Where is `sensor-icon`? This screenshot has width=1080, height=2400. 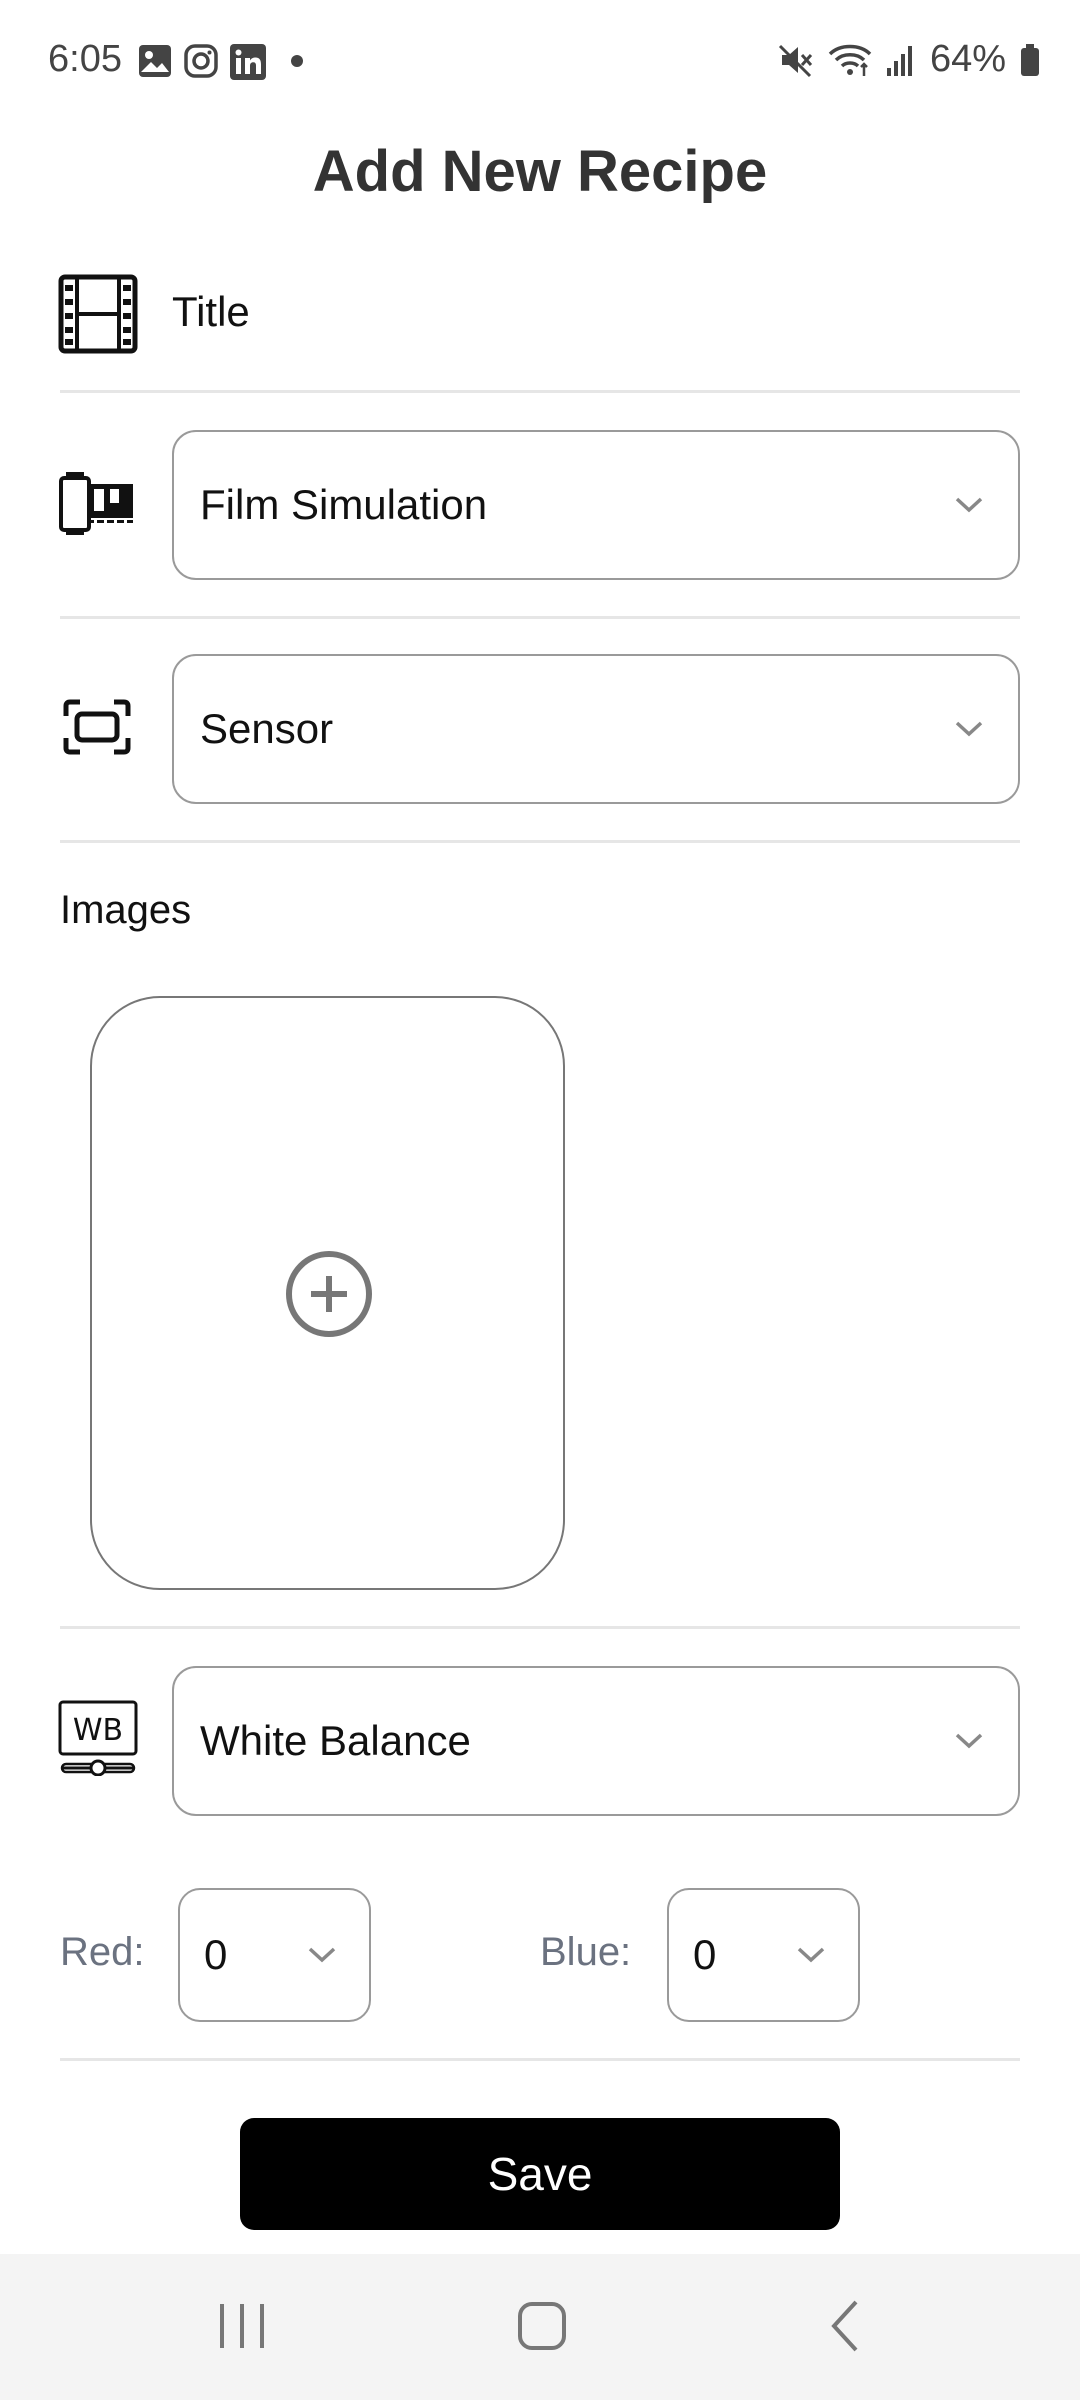 sensor-icon is located at coordinates (97, 727).